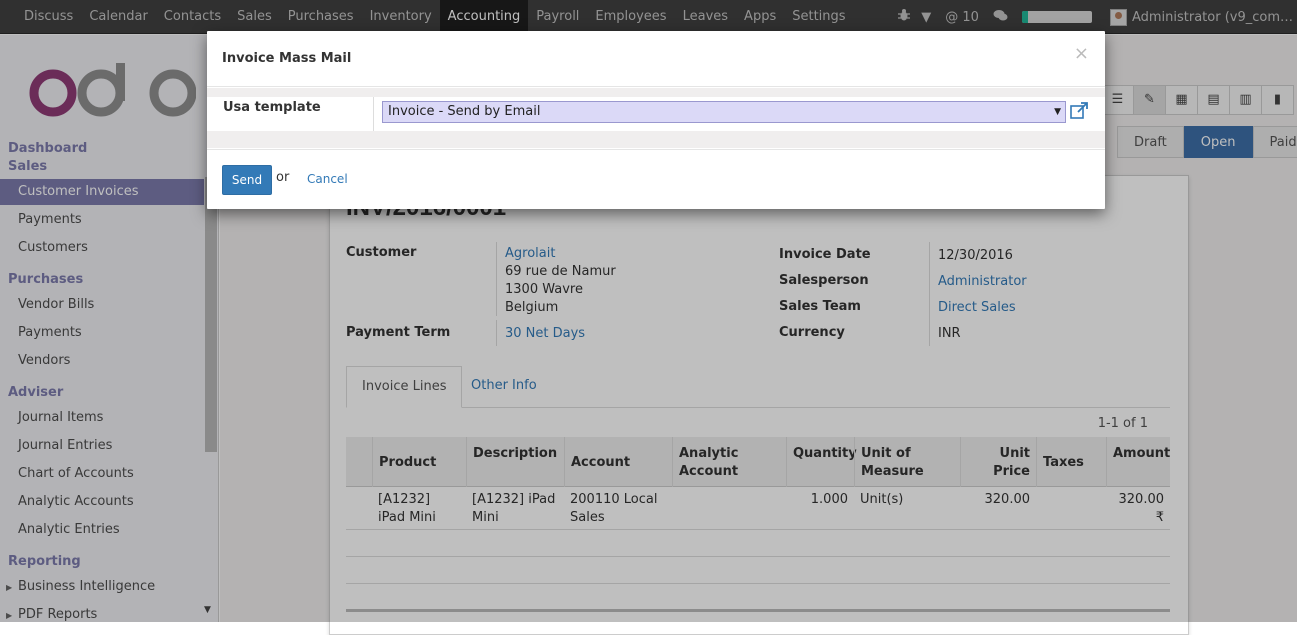 This screenshot has width=1297, height=635. I want to click on close-icon: ×, so click(1081, 54).